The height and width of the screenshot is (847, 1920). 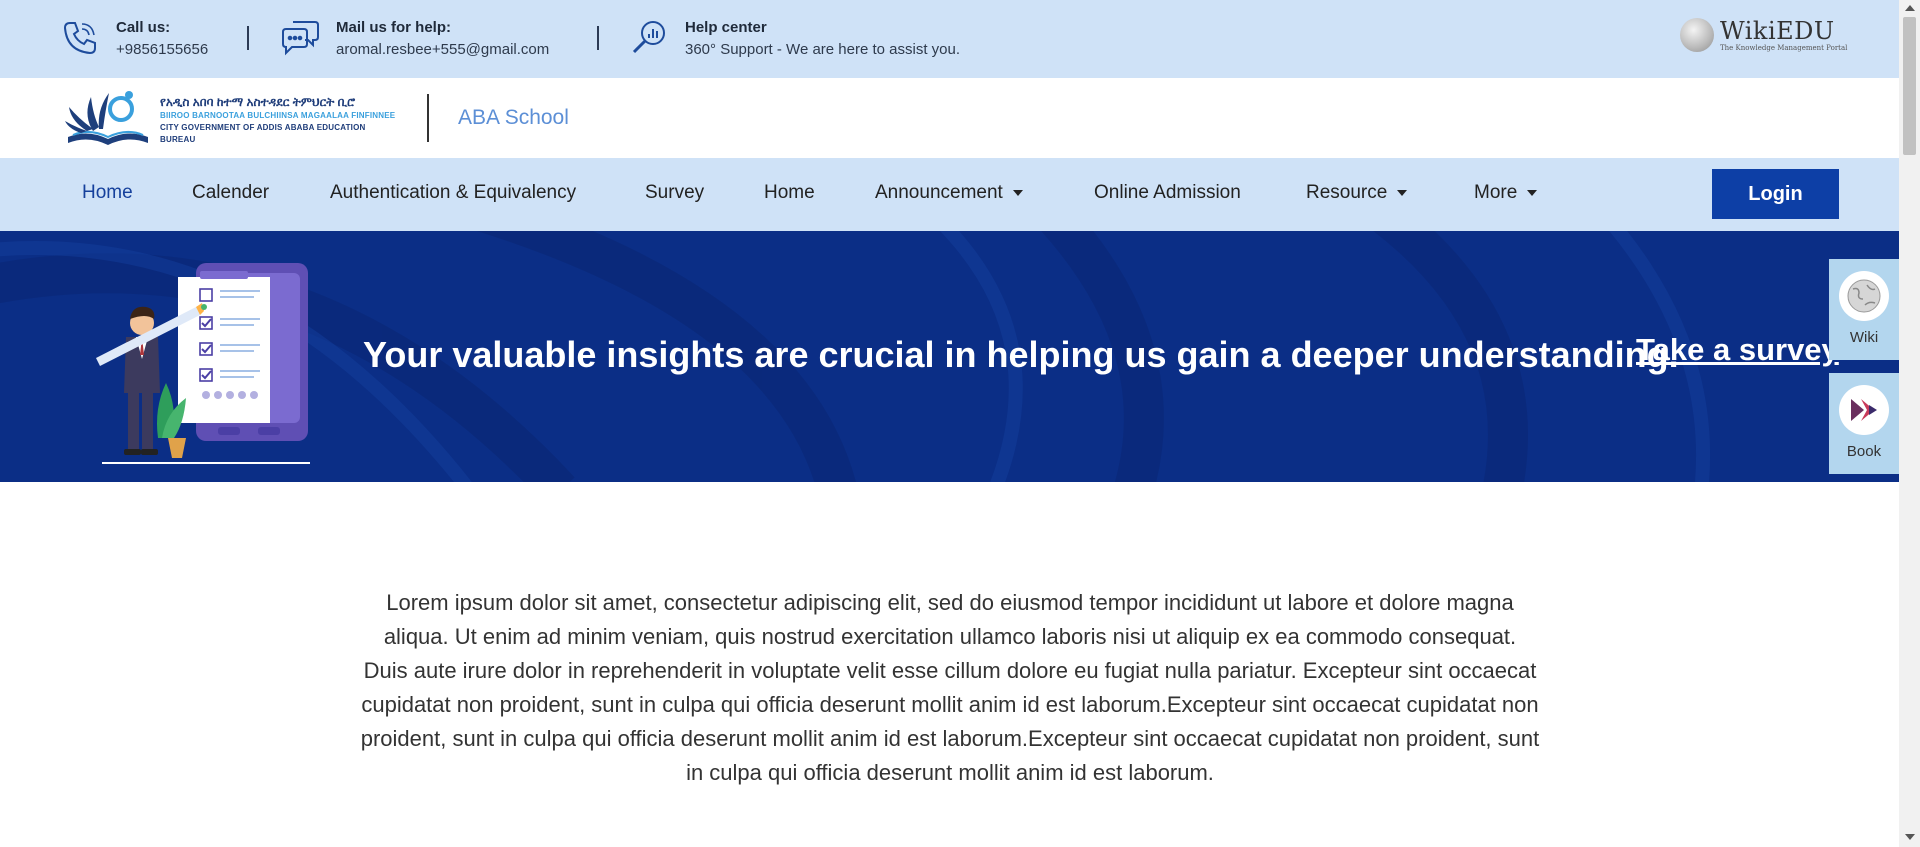 What do you see at coordinates (1909, 86) in the screenshot?
I see `scrollbar-thumb` at bounding box center [1909, 86].